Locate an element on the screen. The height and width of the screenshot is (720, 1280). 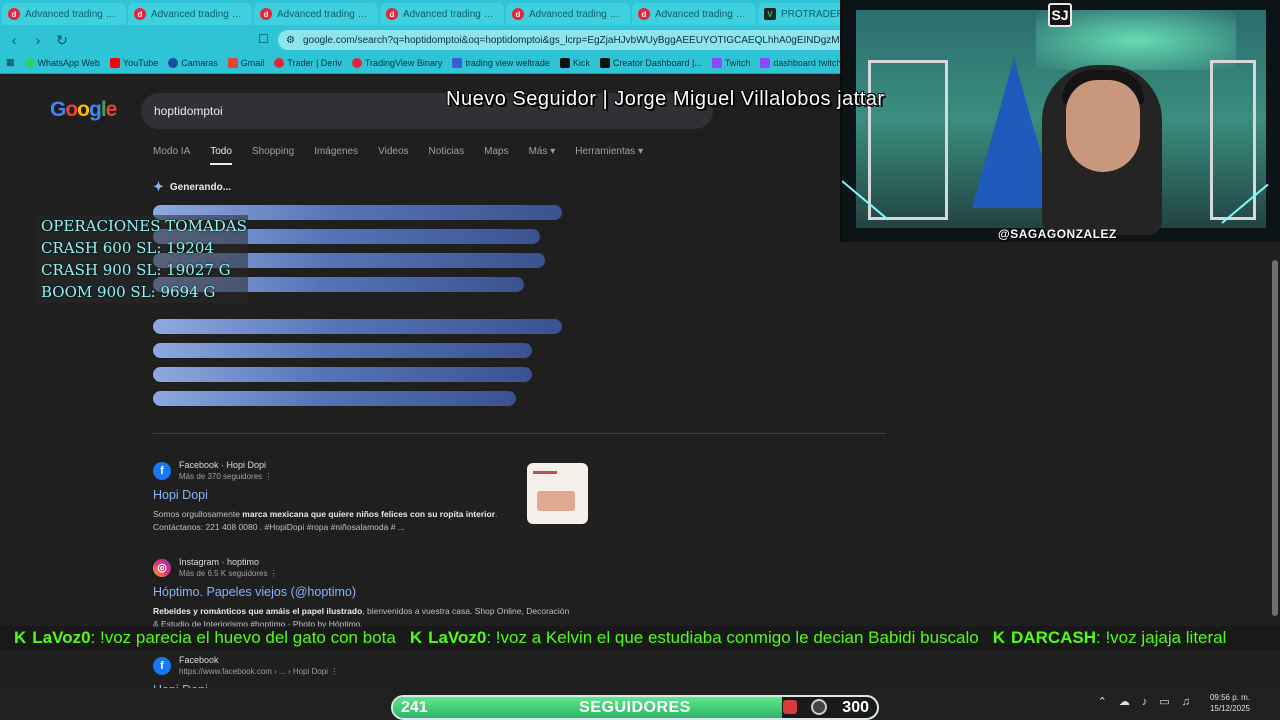
result-thumbnail is located at coordinates (557, 493).